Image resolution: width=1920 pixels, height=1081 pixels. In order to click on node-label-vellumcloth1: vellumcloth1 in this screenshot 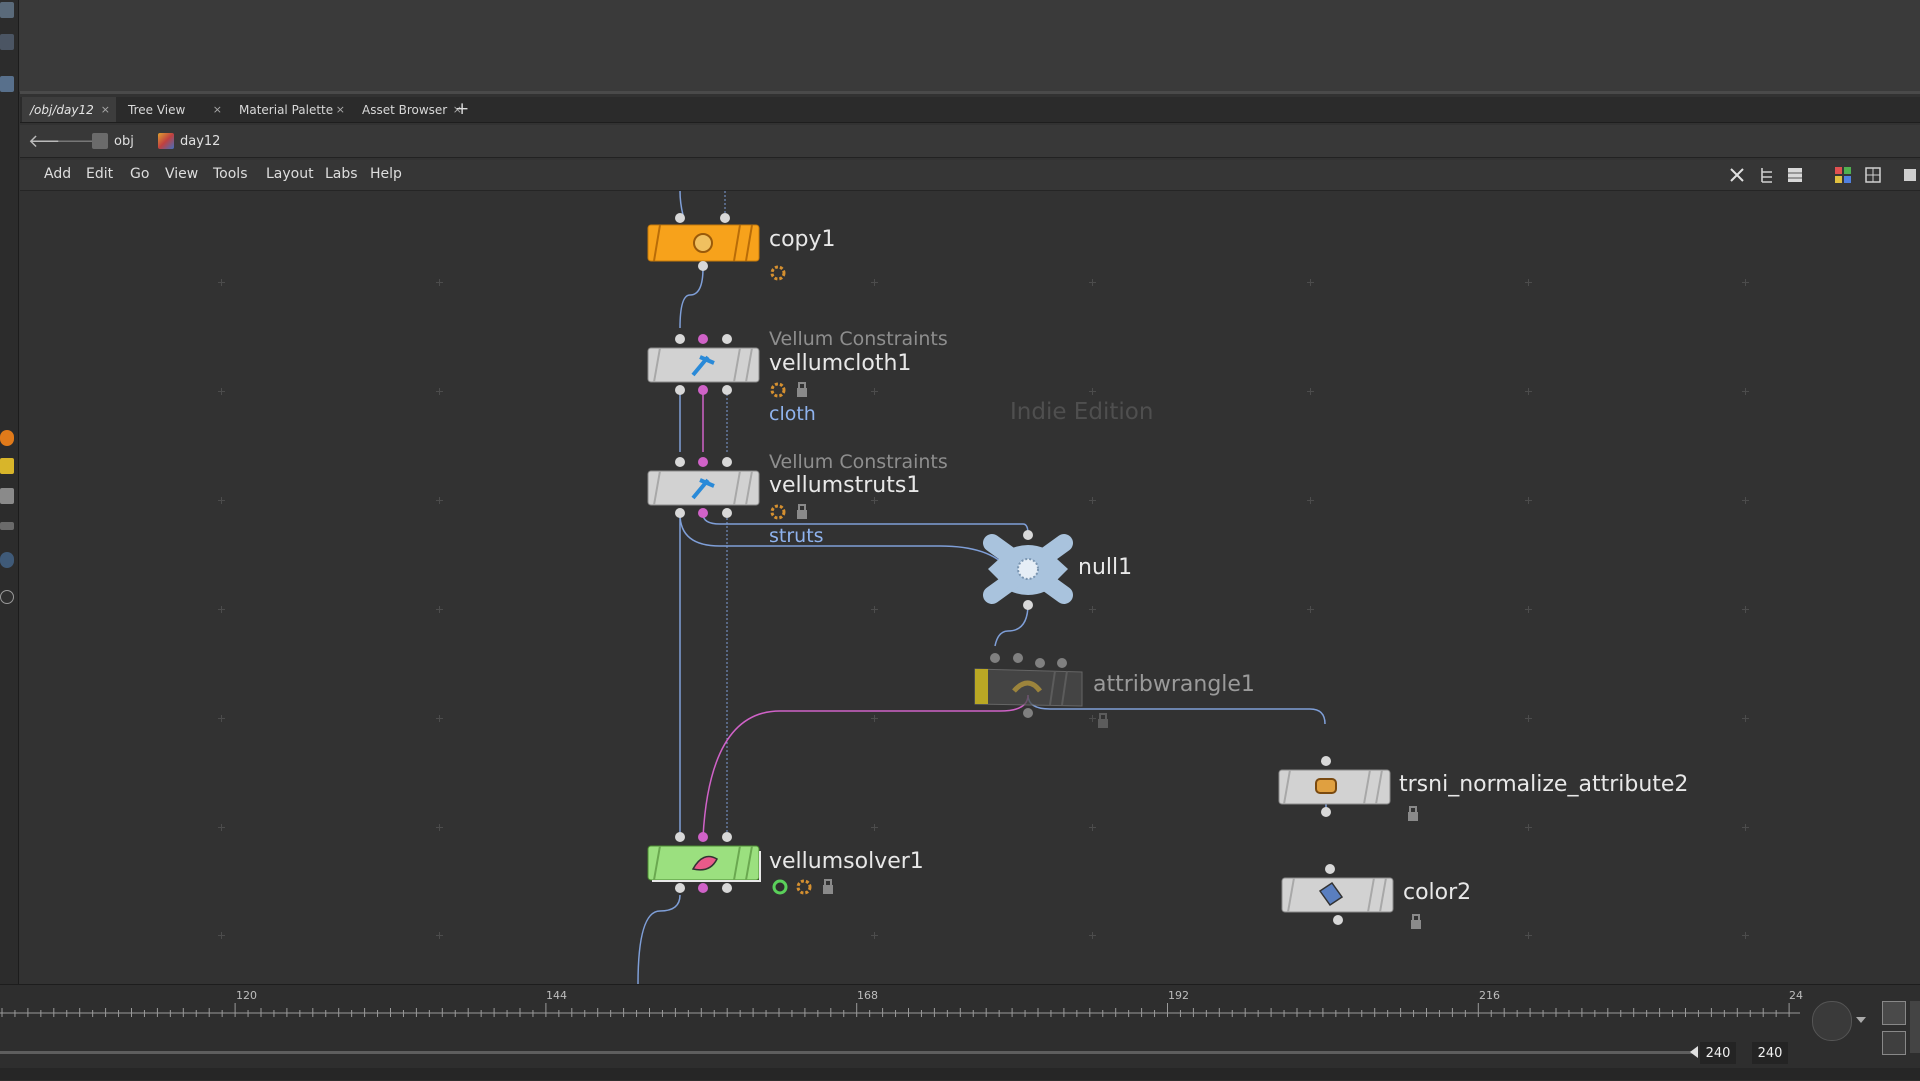, I will do `click(840, 363)`.